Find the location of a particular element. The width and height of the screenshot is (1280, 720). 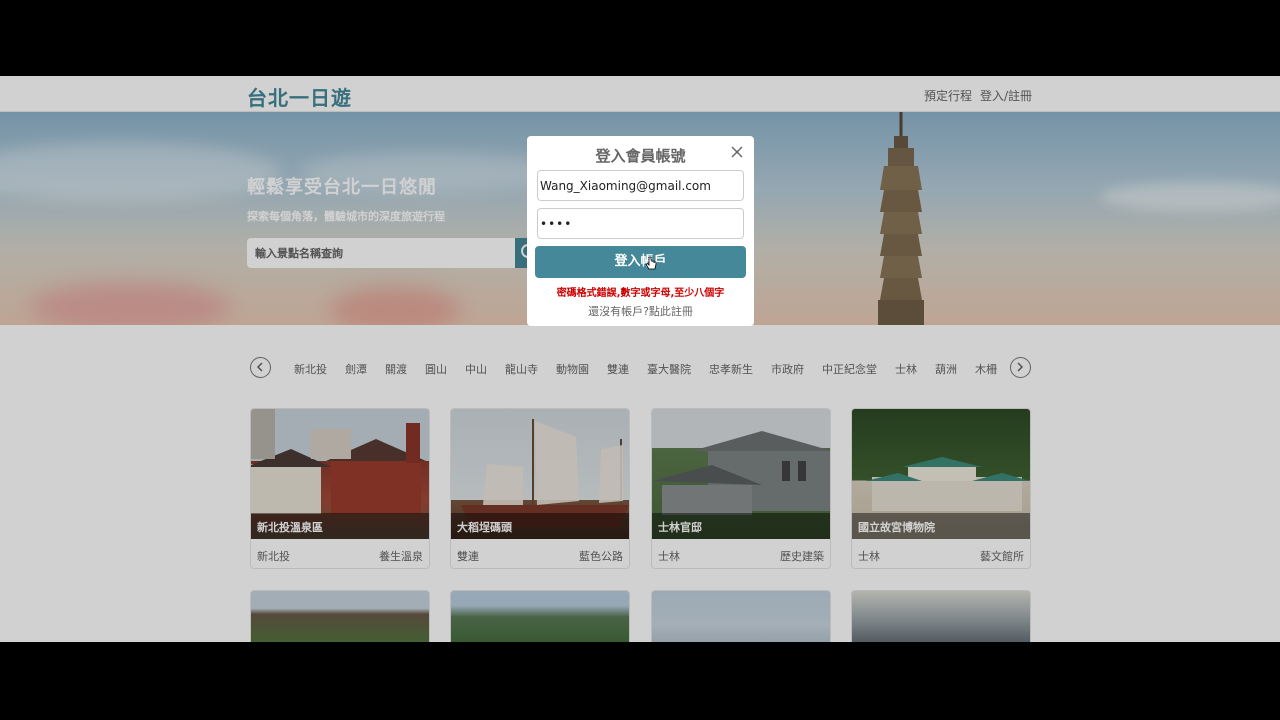

register-link: 還沒有帳戶?點此註冊 is located at coordinates (640, 311).